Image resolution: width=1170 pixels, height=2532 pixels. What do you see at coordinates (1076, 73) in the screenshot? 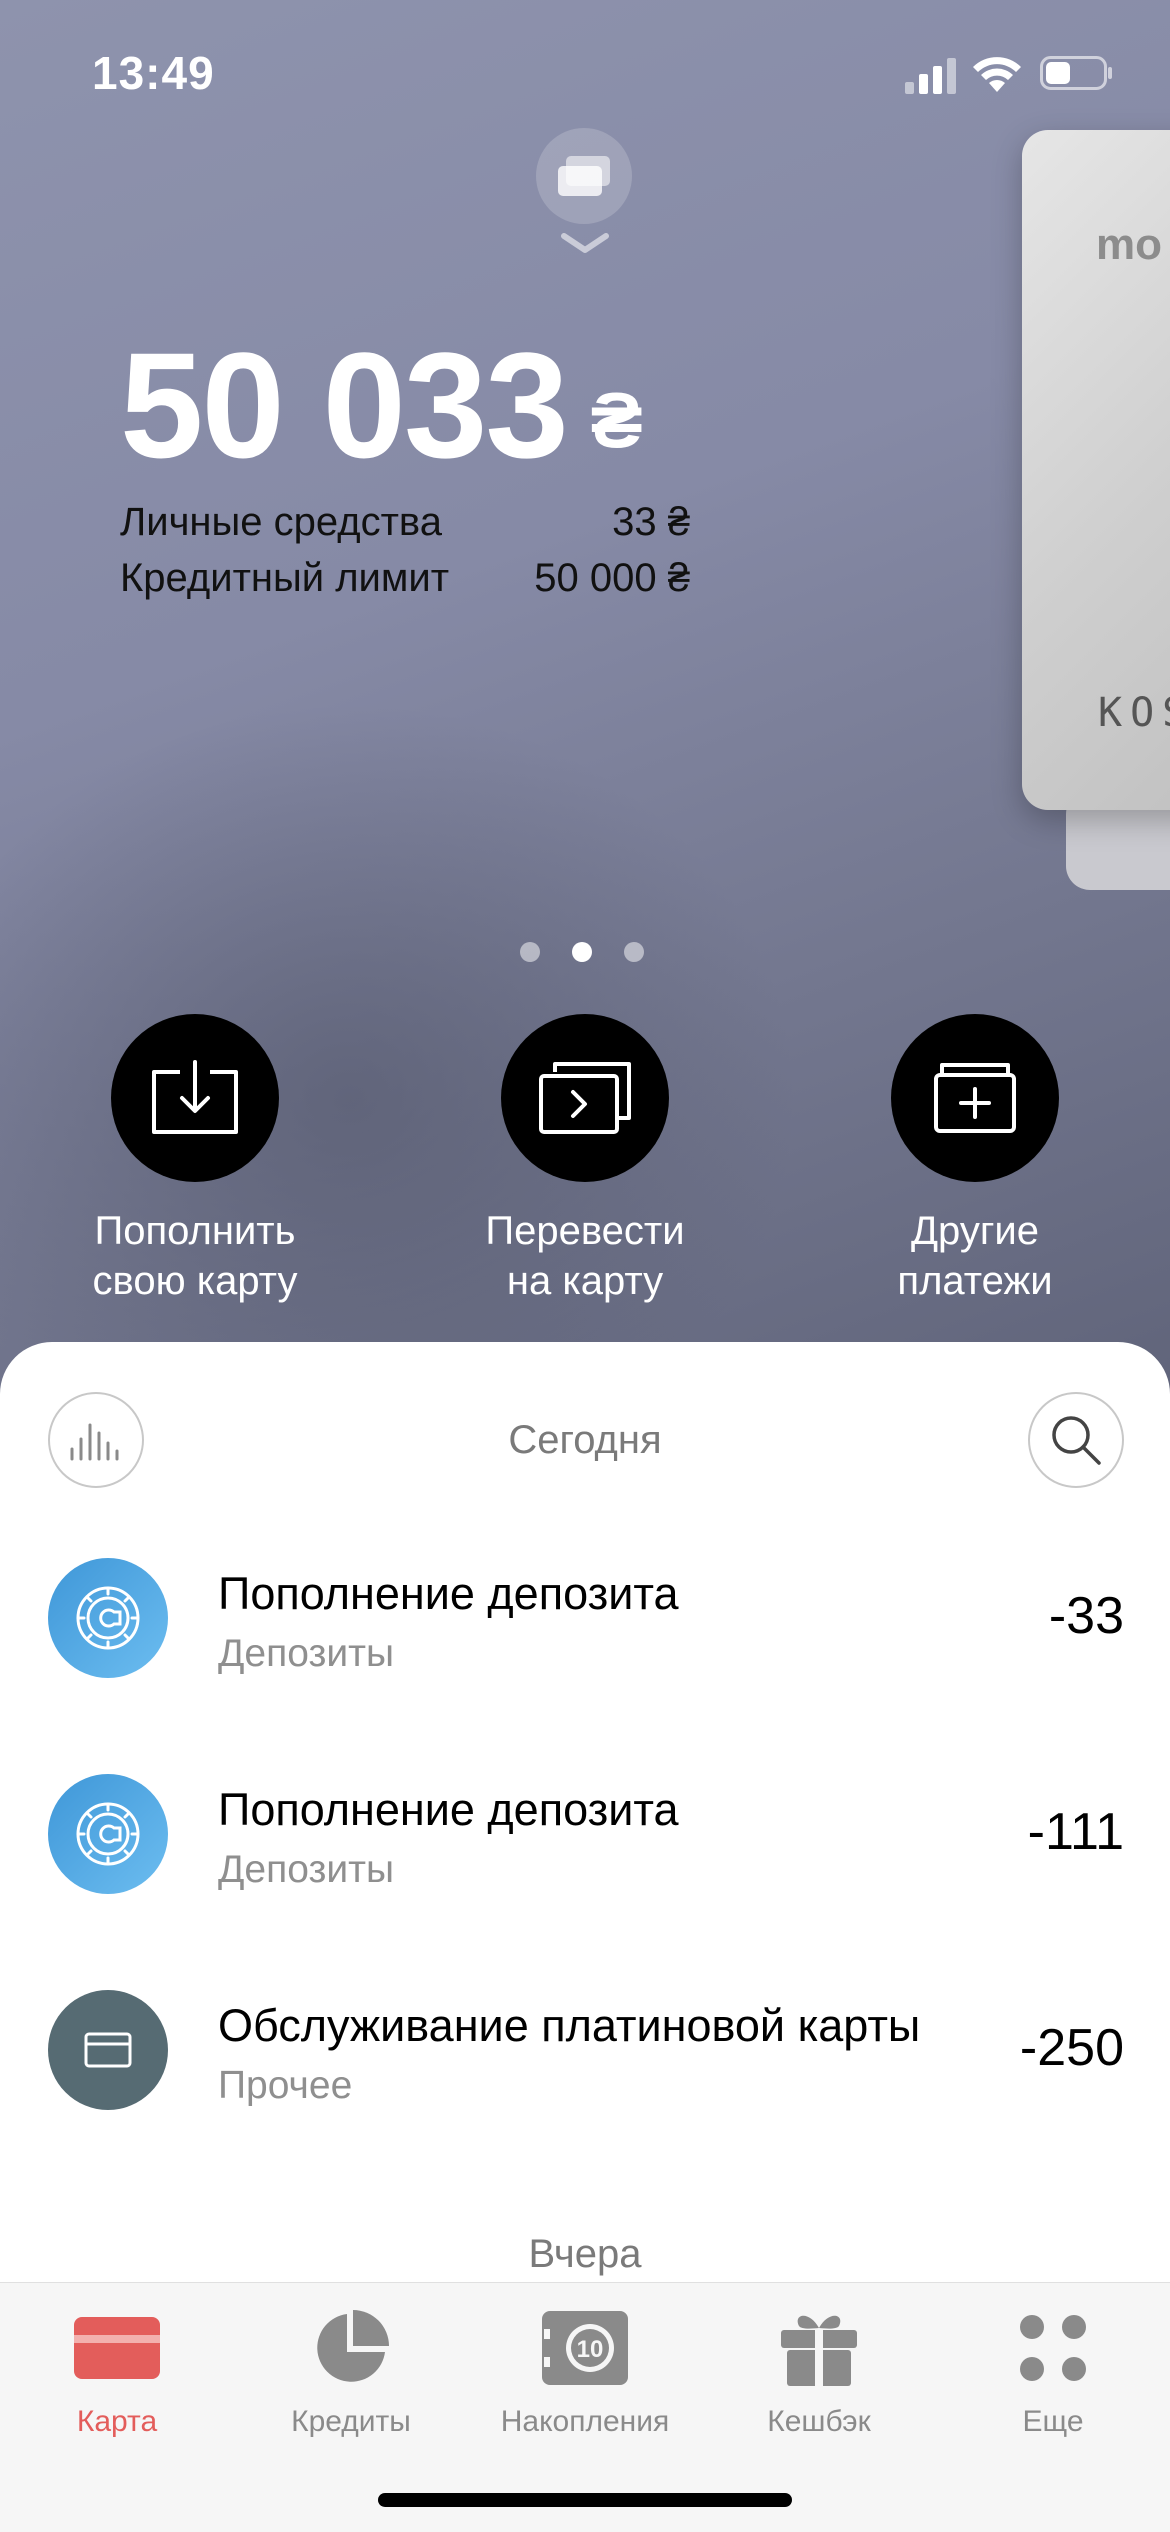
I see `battery-icon` at bounding box center [1076, 73].